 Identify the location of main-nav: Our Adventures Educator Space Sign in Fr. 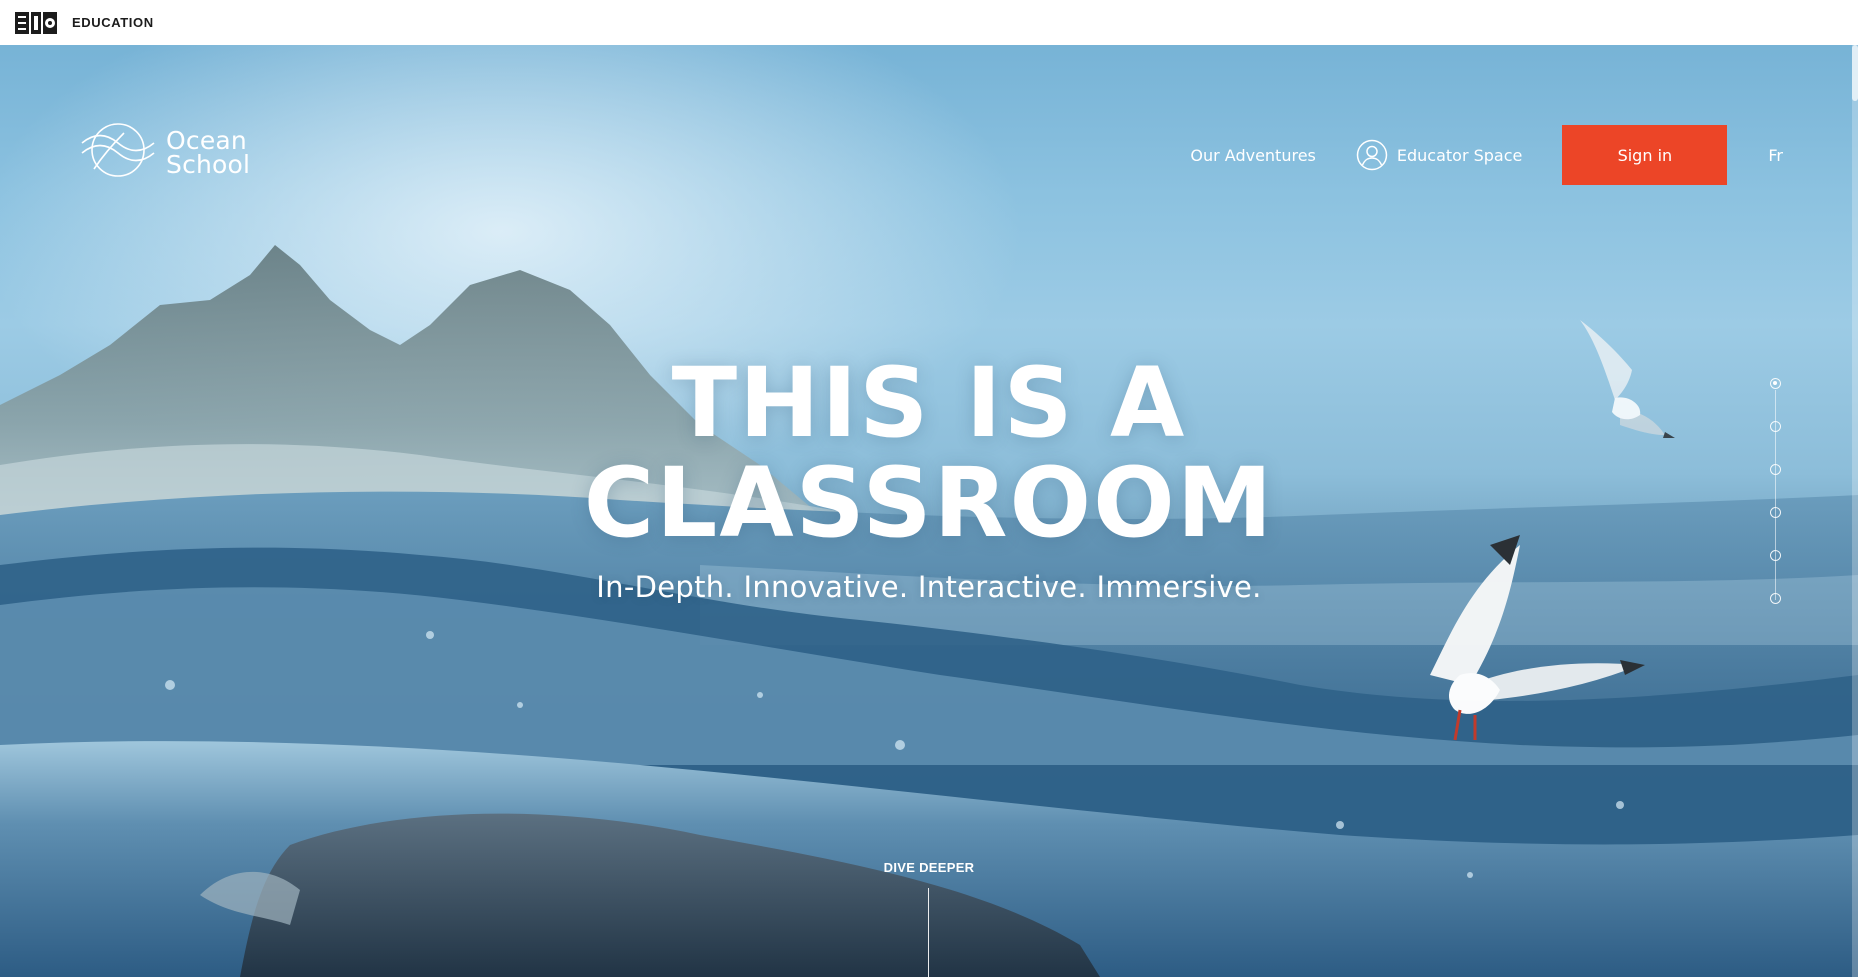
(1486, 155).